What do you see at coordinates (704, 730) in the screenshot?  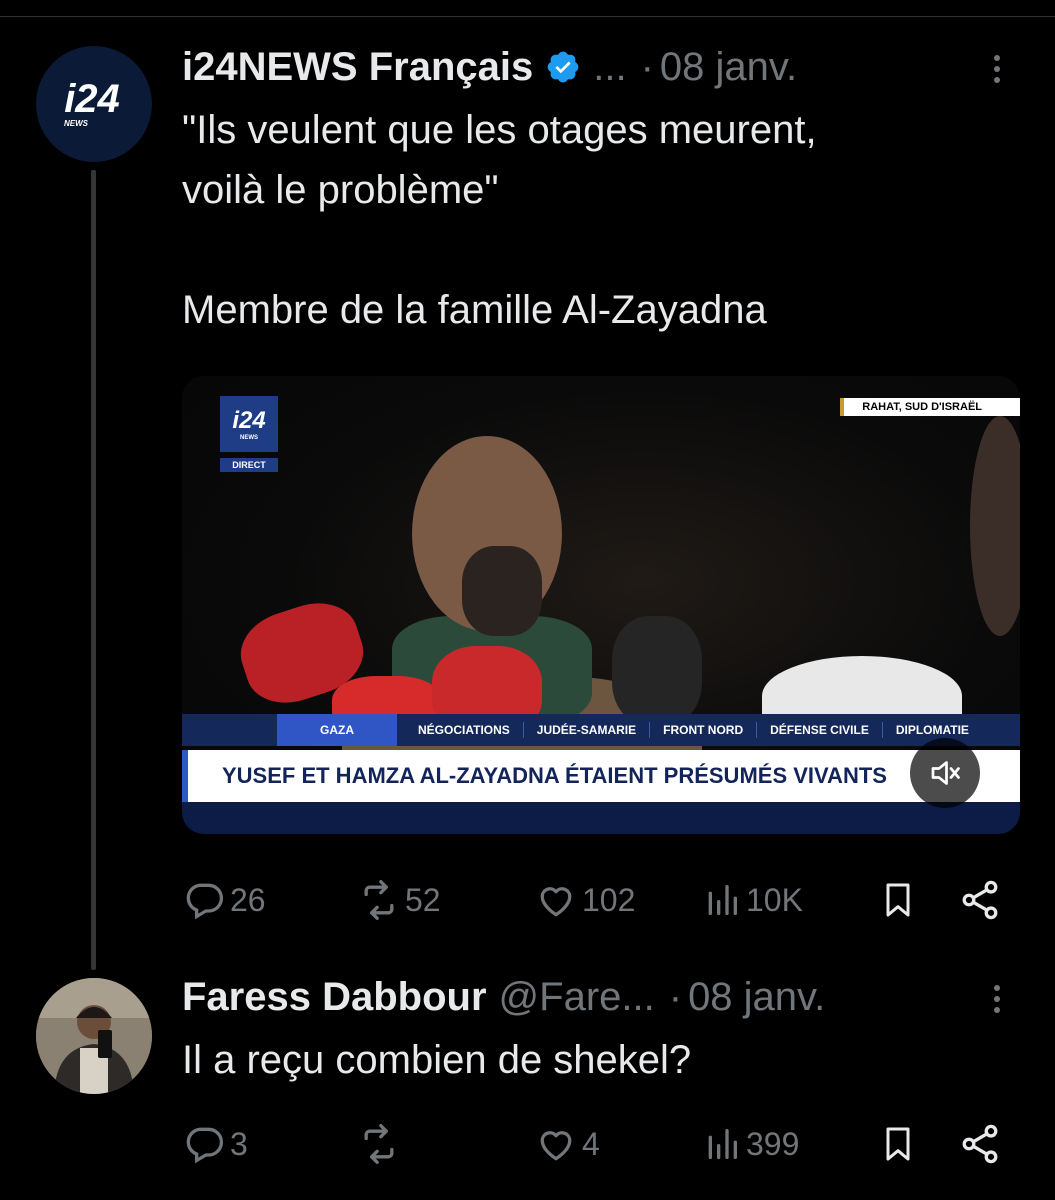 I see `ticker-topic: FRONT NORD` at bounding box center [704, 730].